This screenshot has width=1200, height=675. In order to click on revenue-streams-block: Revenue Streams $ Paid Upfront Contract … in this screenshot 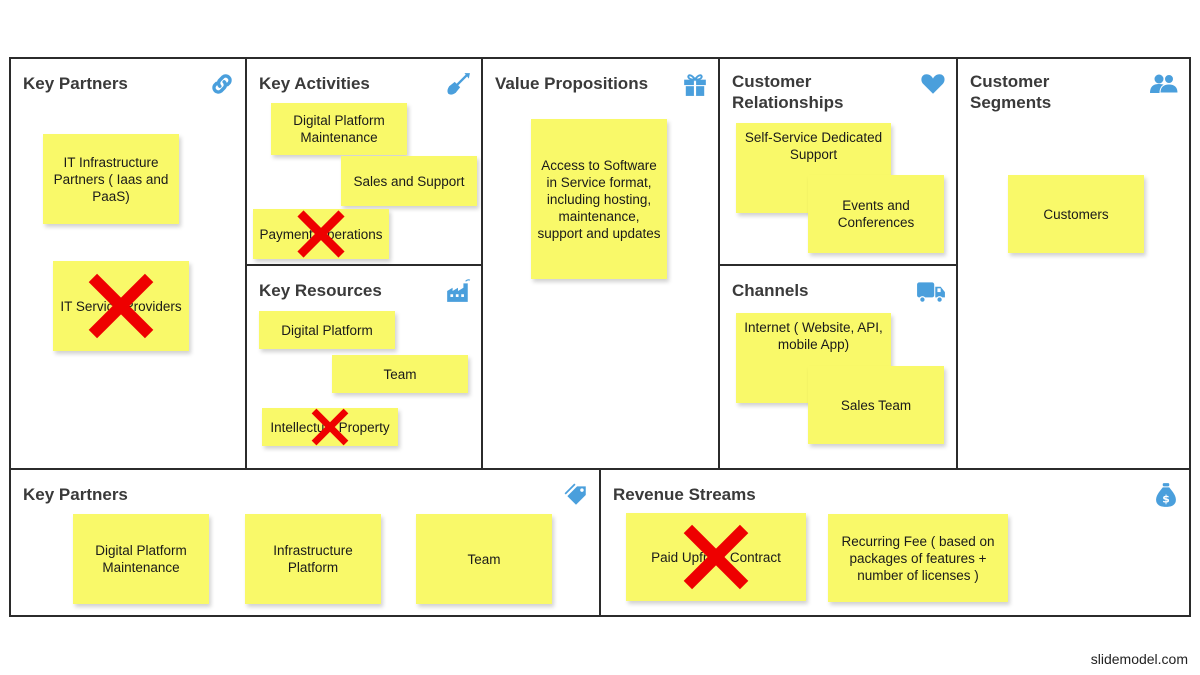, I will do `click(895, 542)`.